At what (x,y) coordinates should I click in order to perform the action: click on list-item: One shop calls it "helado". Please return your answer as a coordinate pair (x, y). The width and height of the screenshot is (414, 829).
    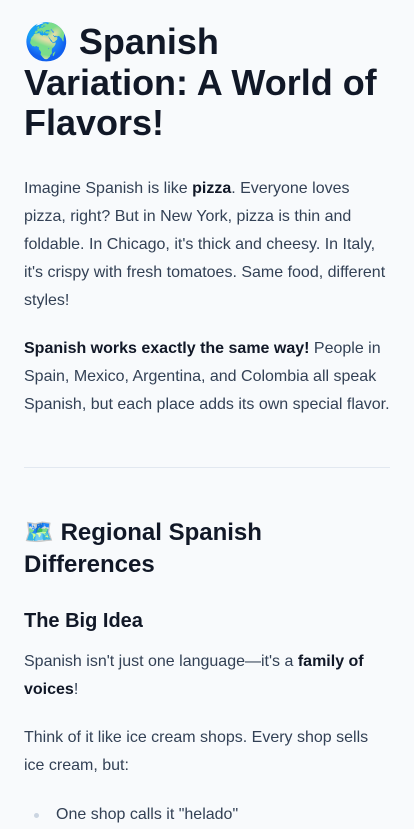
    Looking at the image, I should click on (207, 815).